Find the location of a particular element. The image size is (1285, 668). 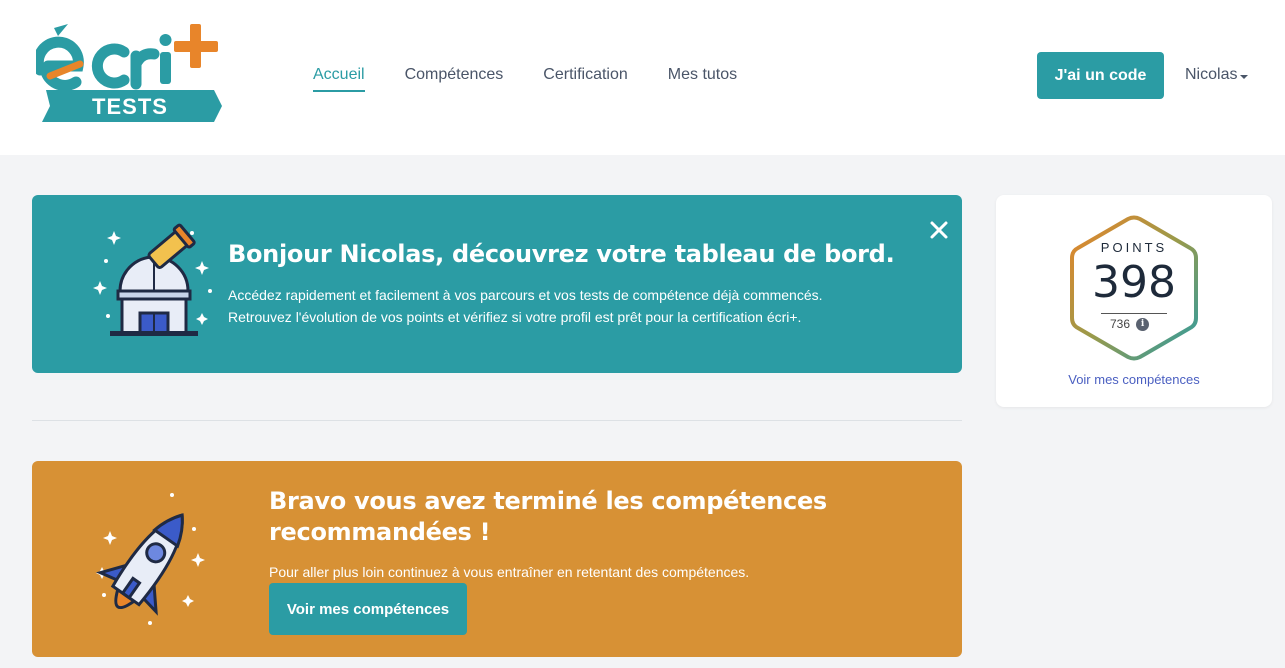

user-menu: Nicolas is located at coordinates (1217, 75).